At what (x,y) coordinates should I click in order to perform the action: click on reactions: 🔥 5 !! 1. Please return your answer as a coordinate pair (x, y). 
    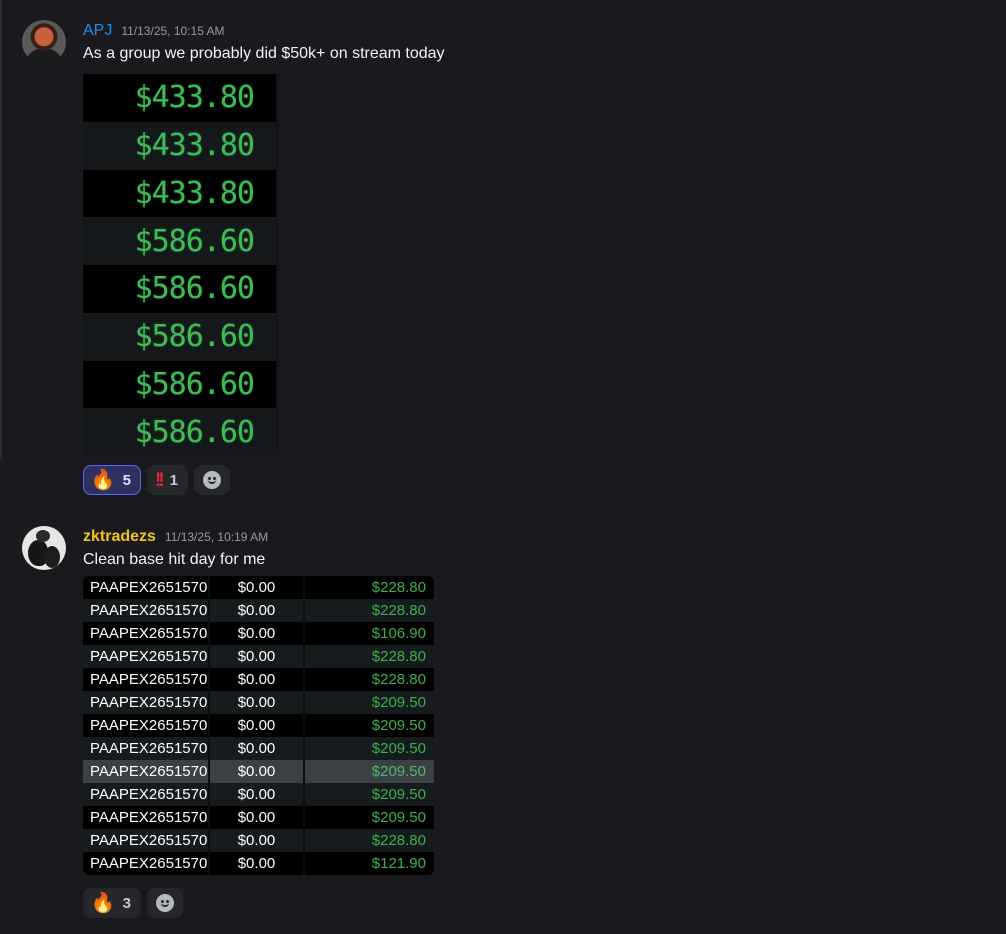
    Looking at the image, I should click on (157, 480).